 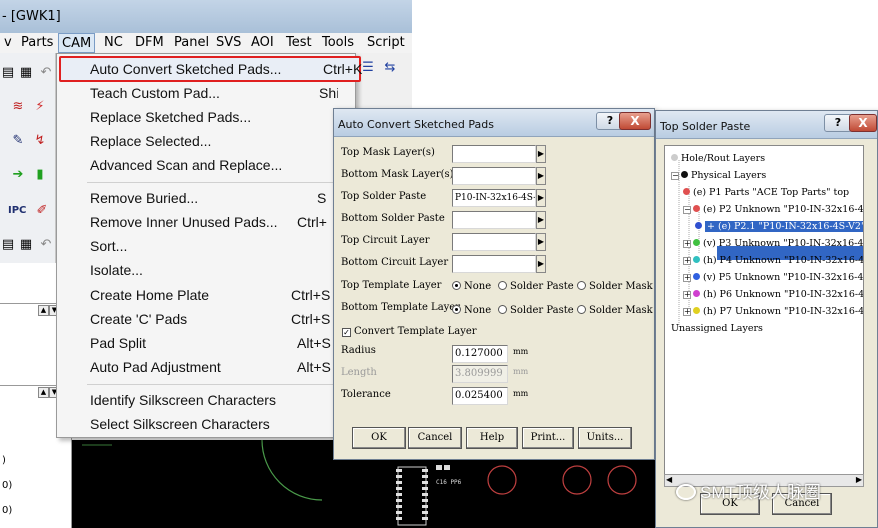 What do you see at coordinates (471, 310) in the screenshot?
I see `bottom-template-none-radio: None` at bounding box center [471, 310].